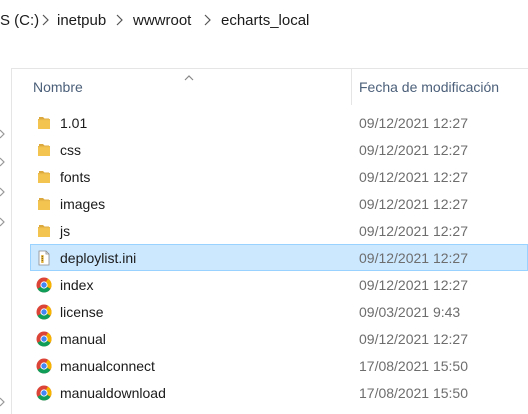  I want to click on sort-ascending-icon, so click(189, 74).